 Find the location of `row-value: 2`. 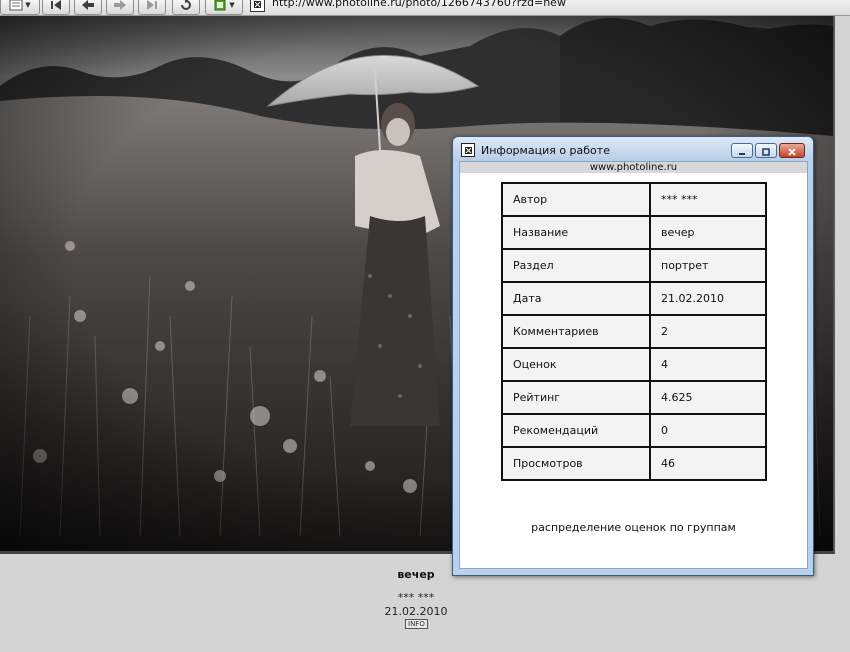

row-value: 2 is located at coordinates (708, 331).